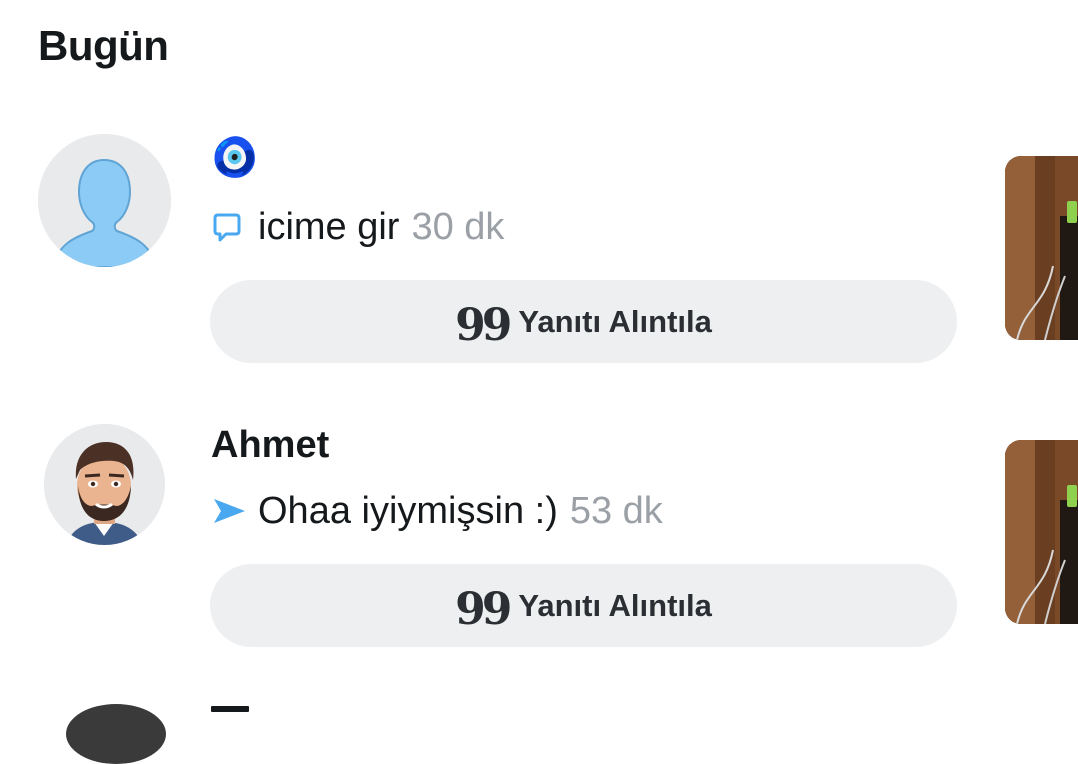  I want to click on snap-thumbnail, so click(1041, 532).